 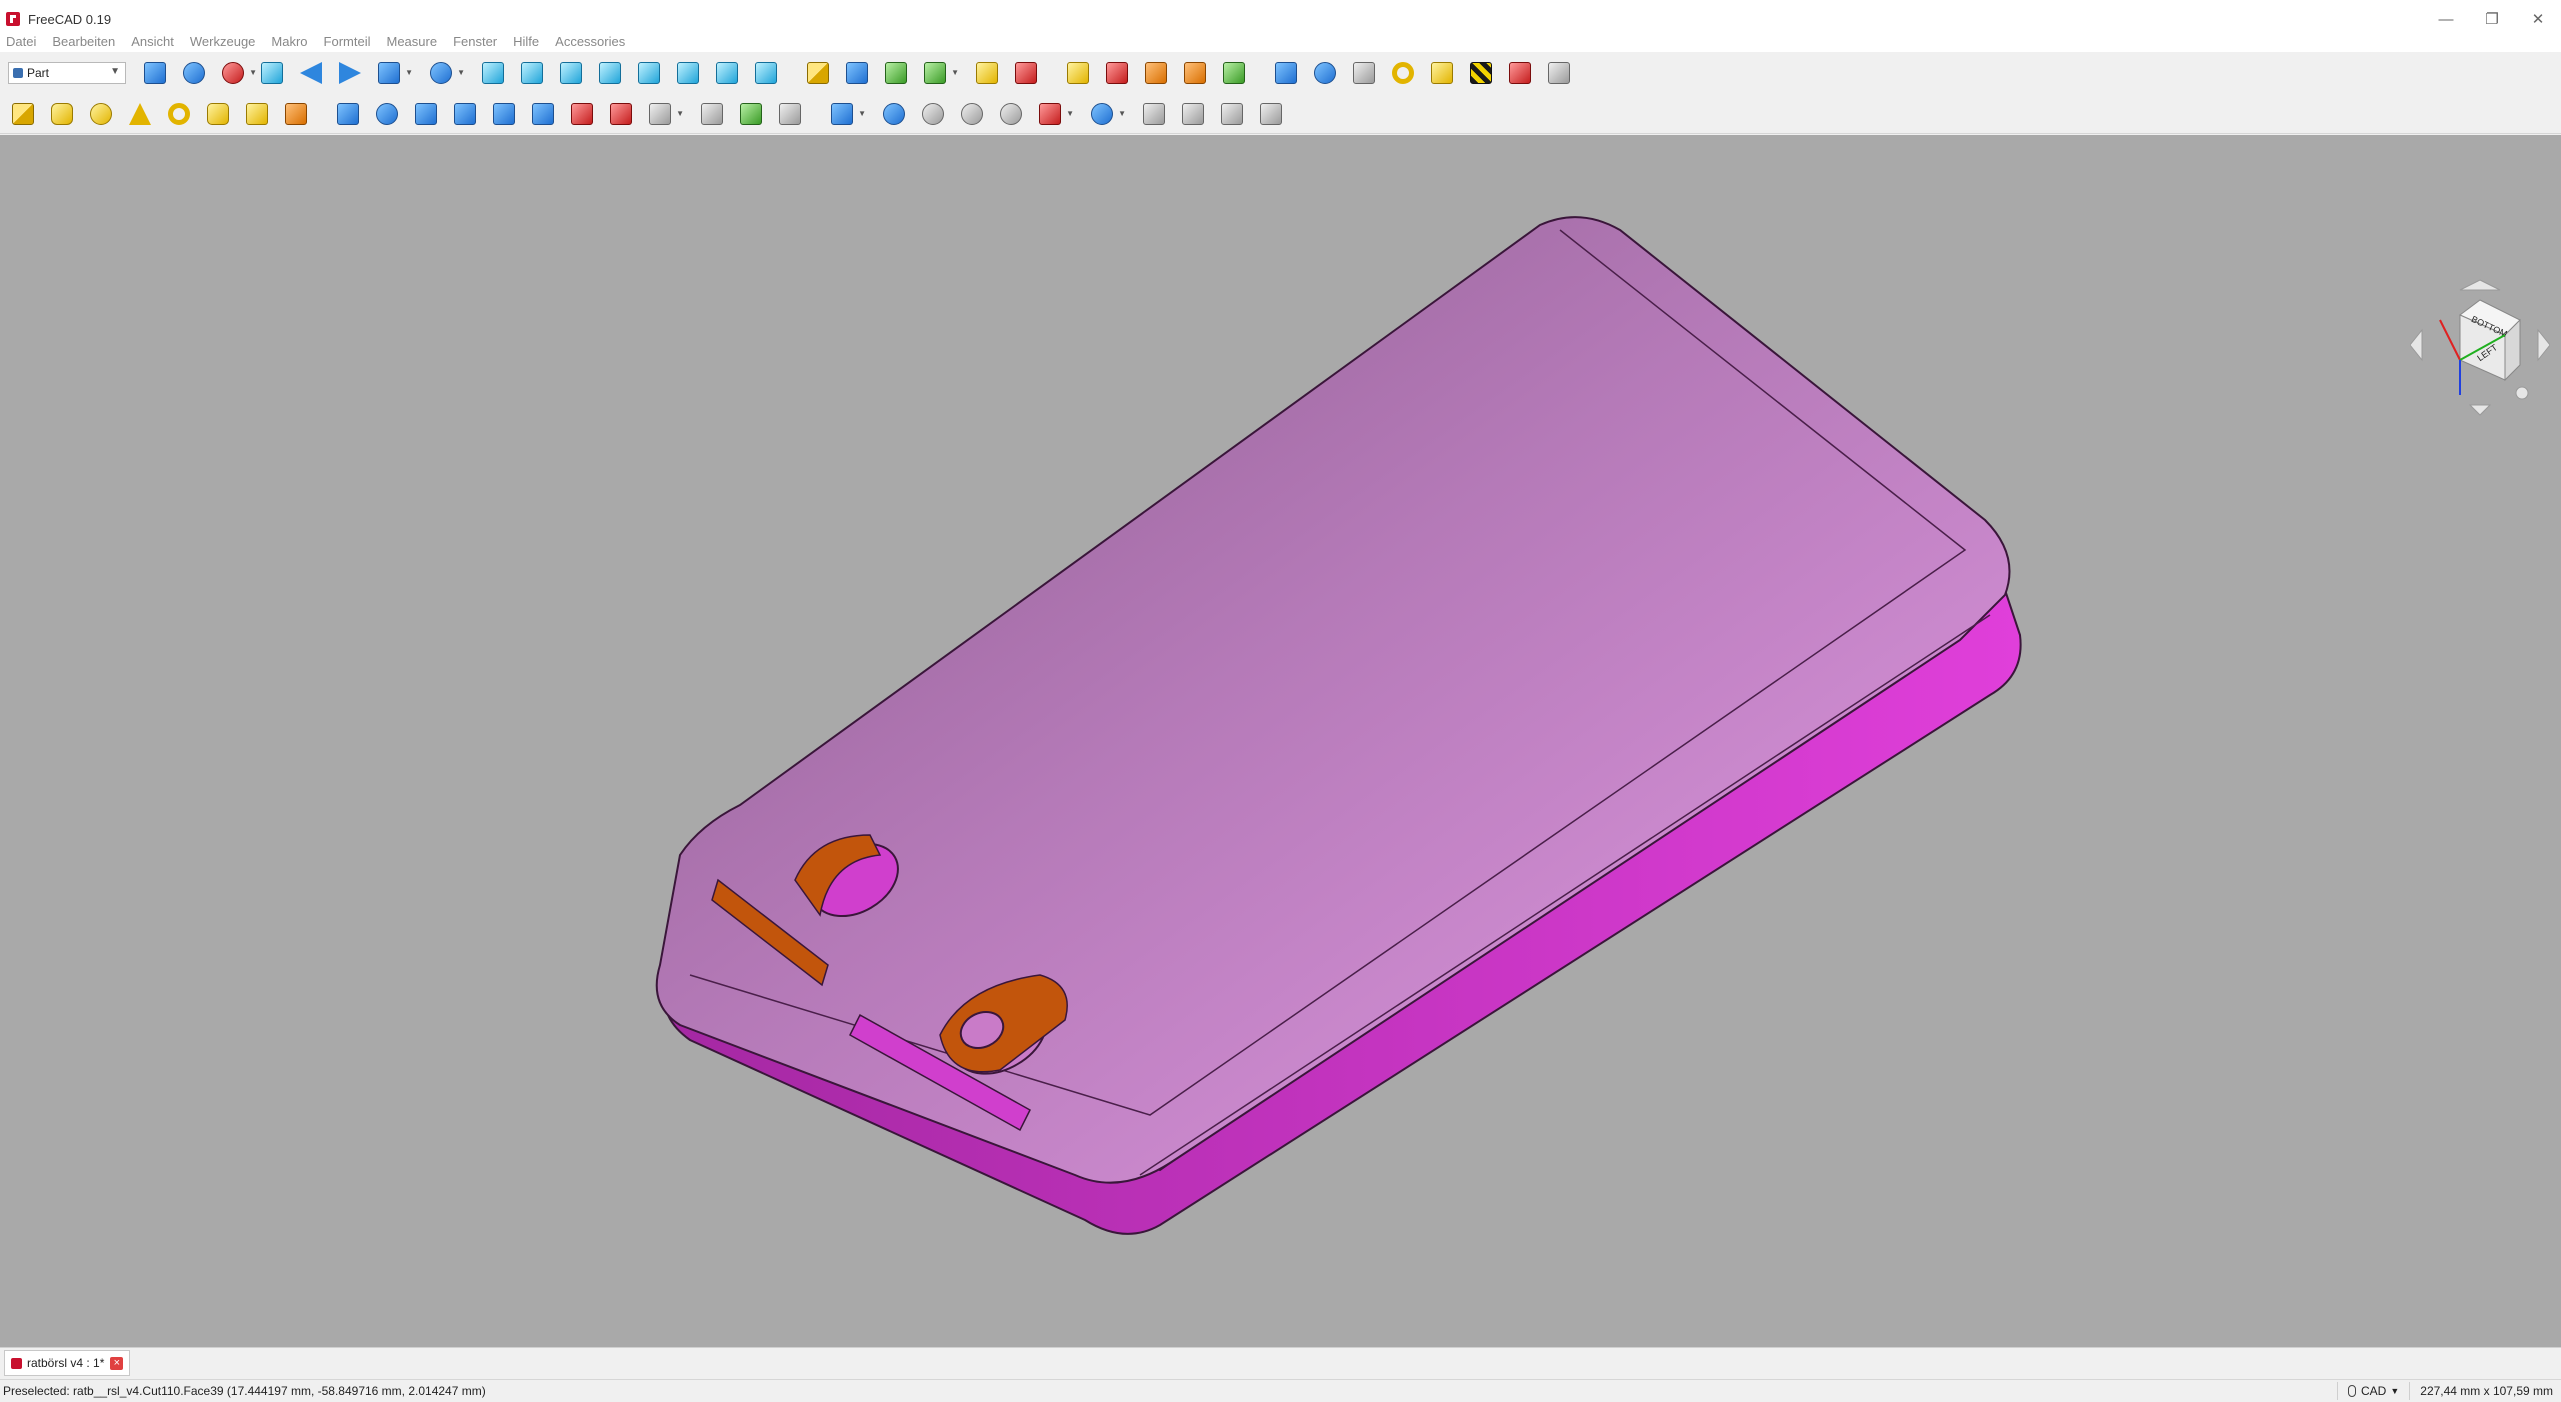 What do you see at coordinates (393, 73) in the screenshot?
I see `sync-view-button: ▼` at bounding box center [393, 73].